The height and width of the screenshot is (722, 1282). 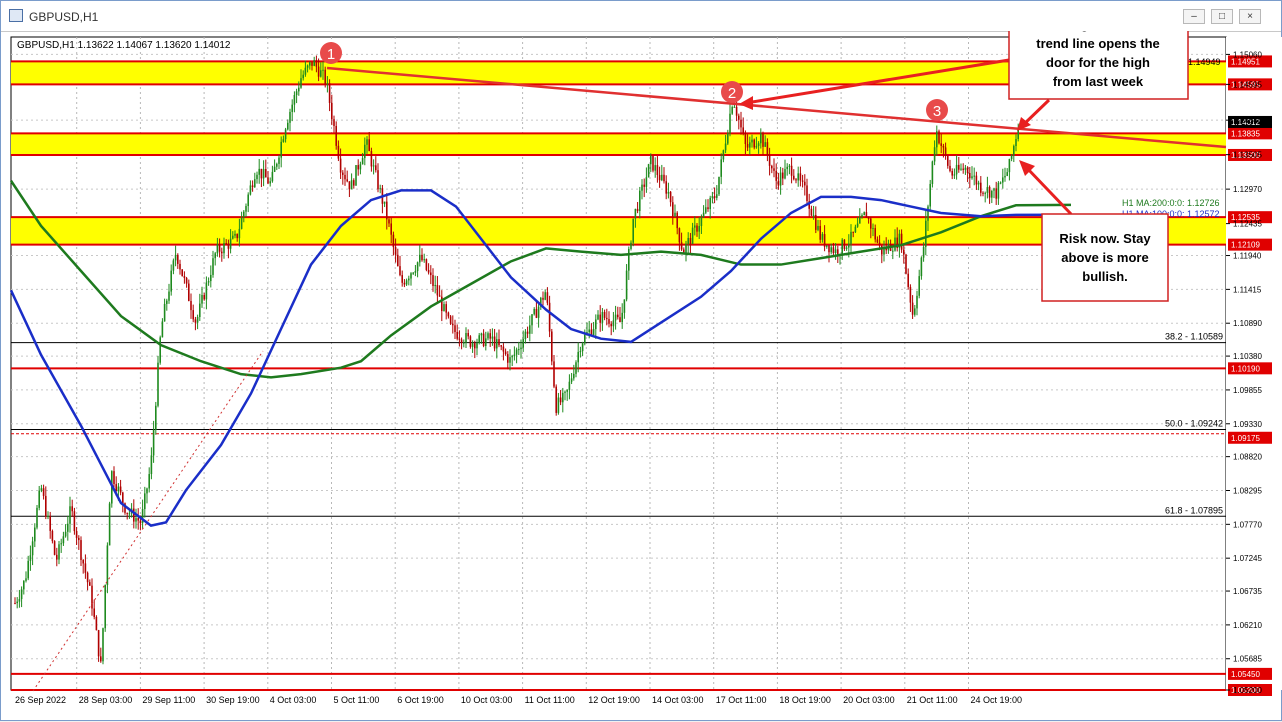 I want to click on annotation-line: trend line opens the, so click(x=1098, y=43).